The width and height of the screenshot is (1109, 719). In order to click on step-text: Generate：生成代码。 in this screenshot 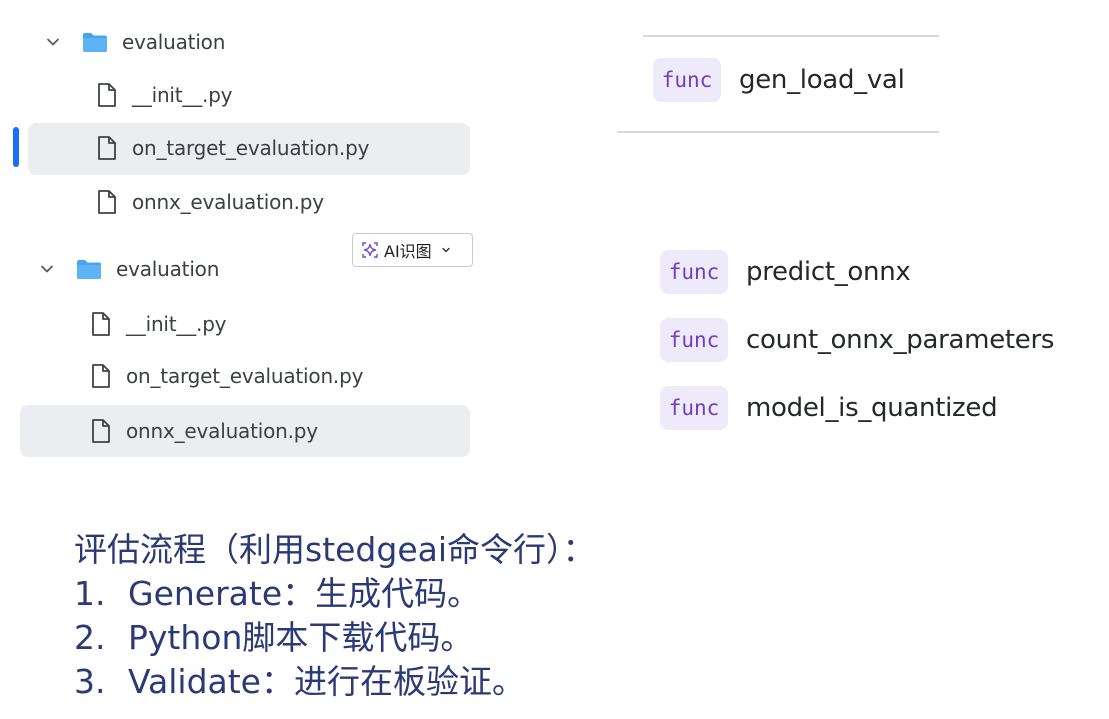, I will do `click(304, 593)`.